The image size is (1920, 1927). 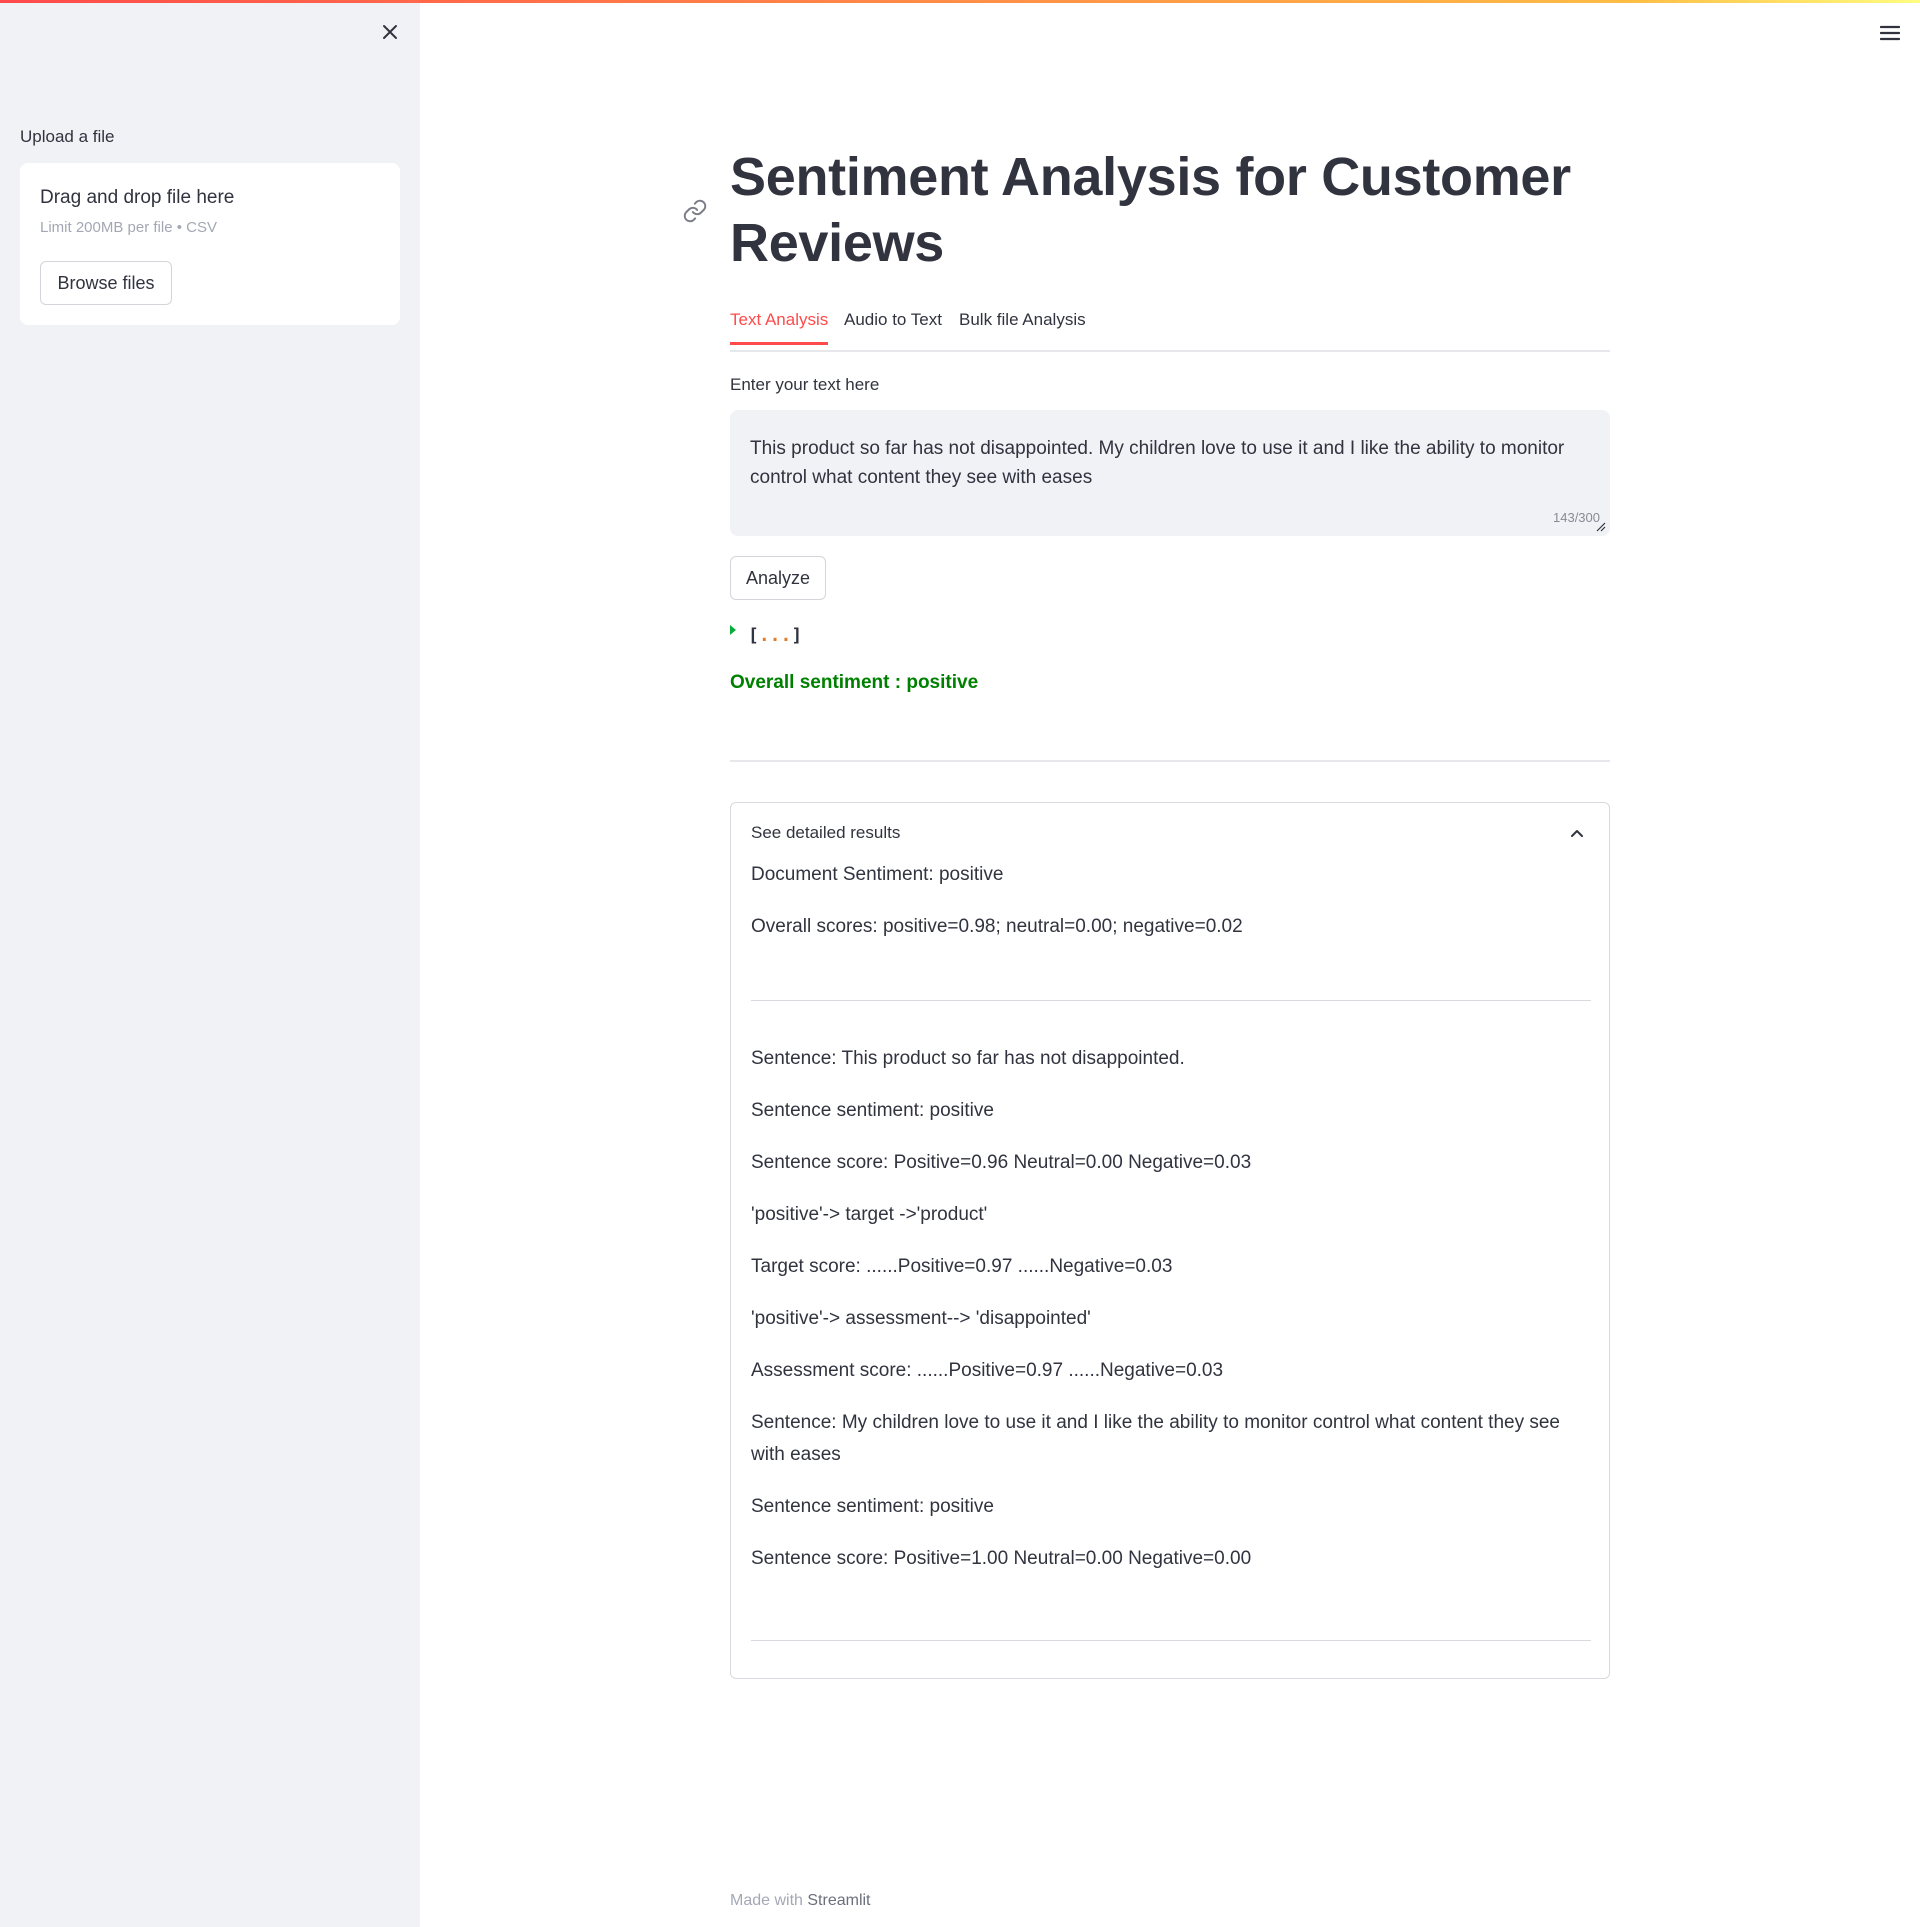 What do you see at coordinates (1170, 761) in the screenshot?
I see `divider` at bounding box center [1170, 761].